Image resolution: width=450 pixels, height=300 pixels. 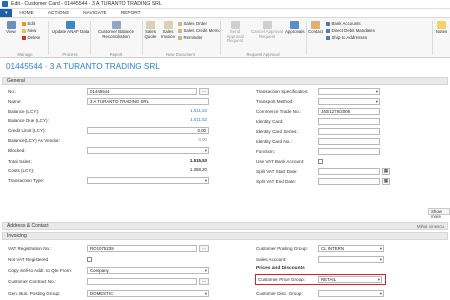 I want to click on price-group-select: RETAIL, so click(x=350, y=279).